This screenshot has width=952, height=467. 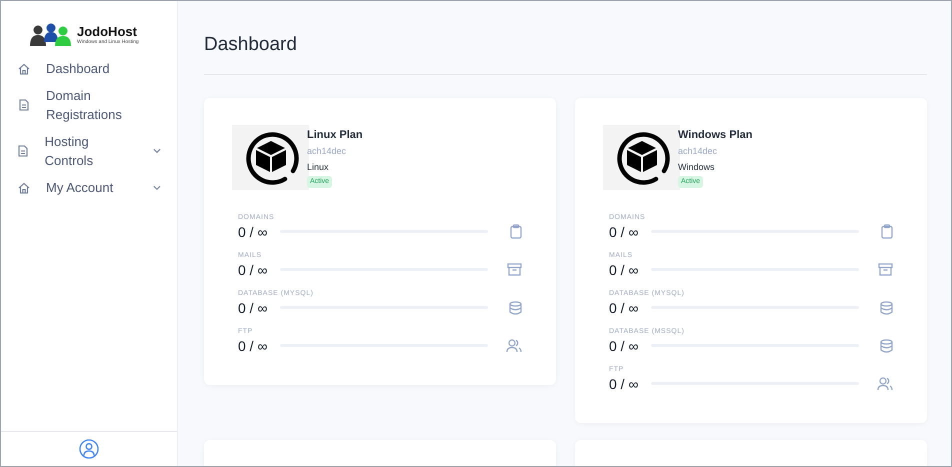 What do you see at coordinates (715, 135) in the screenshot?
I see `plan-name: Windows Plan` at bounding box center [715, 135].